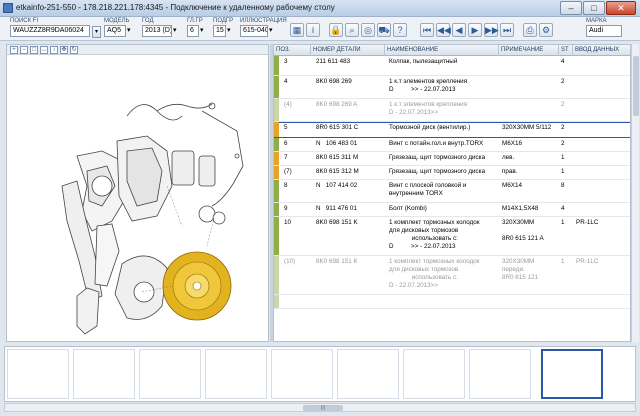 The image size is (640, 416). I want to click on table-row: 9 N 911 476 01 Болт (Kombi) M14X1,5X48 4, so click(452, 210).